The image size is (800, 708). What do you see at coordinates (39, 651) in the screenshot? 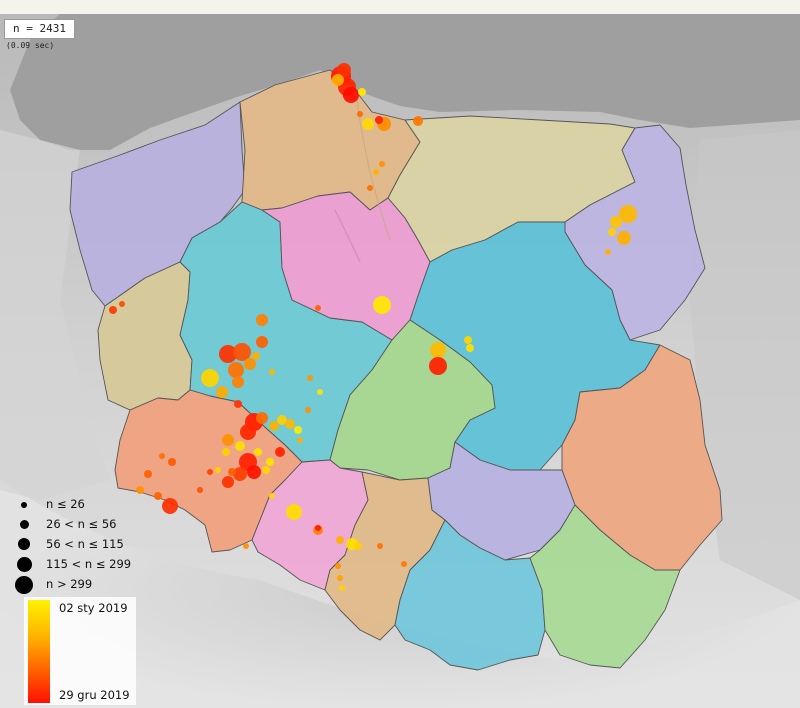
I see `color-scale-bar` at bounding box center [39, 651].